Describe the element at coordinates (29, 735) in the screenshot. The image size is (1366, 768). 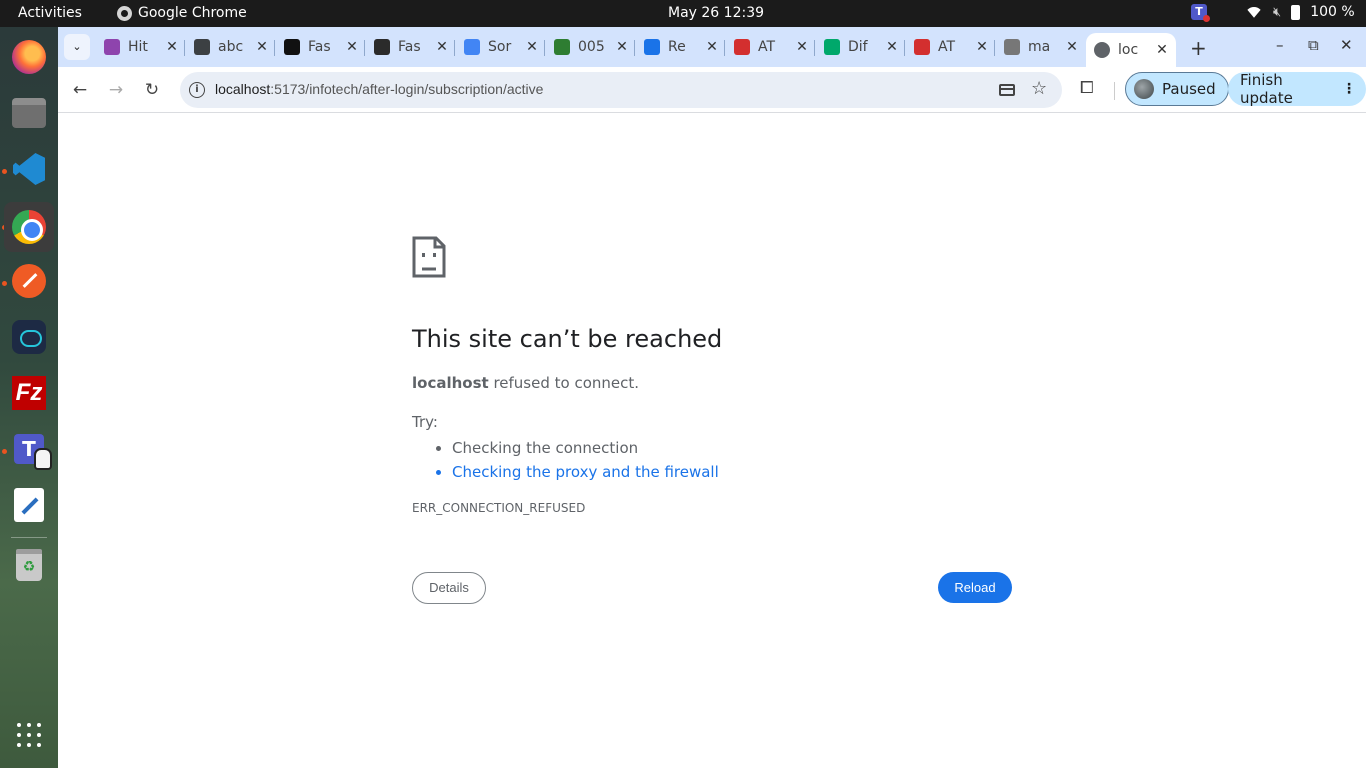
I see `show-applications-button` at that location.